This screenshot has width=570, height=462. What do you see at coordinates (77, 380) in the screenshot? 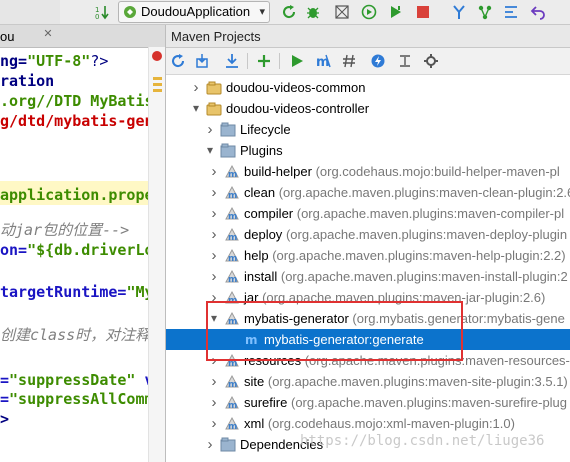
I see `code-line: ="suppressDate" v` at bounding box center [77, 380].